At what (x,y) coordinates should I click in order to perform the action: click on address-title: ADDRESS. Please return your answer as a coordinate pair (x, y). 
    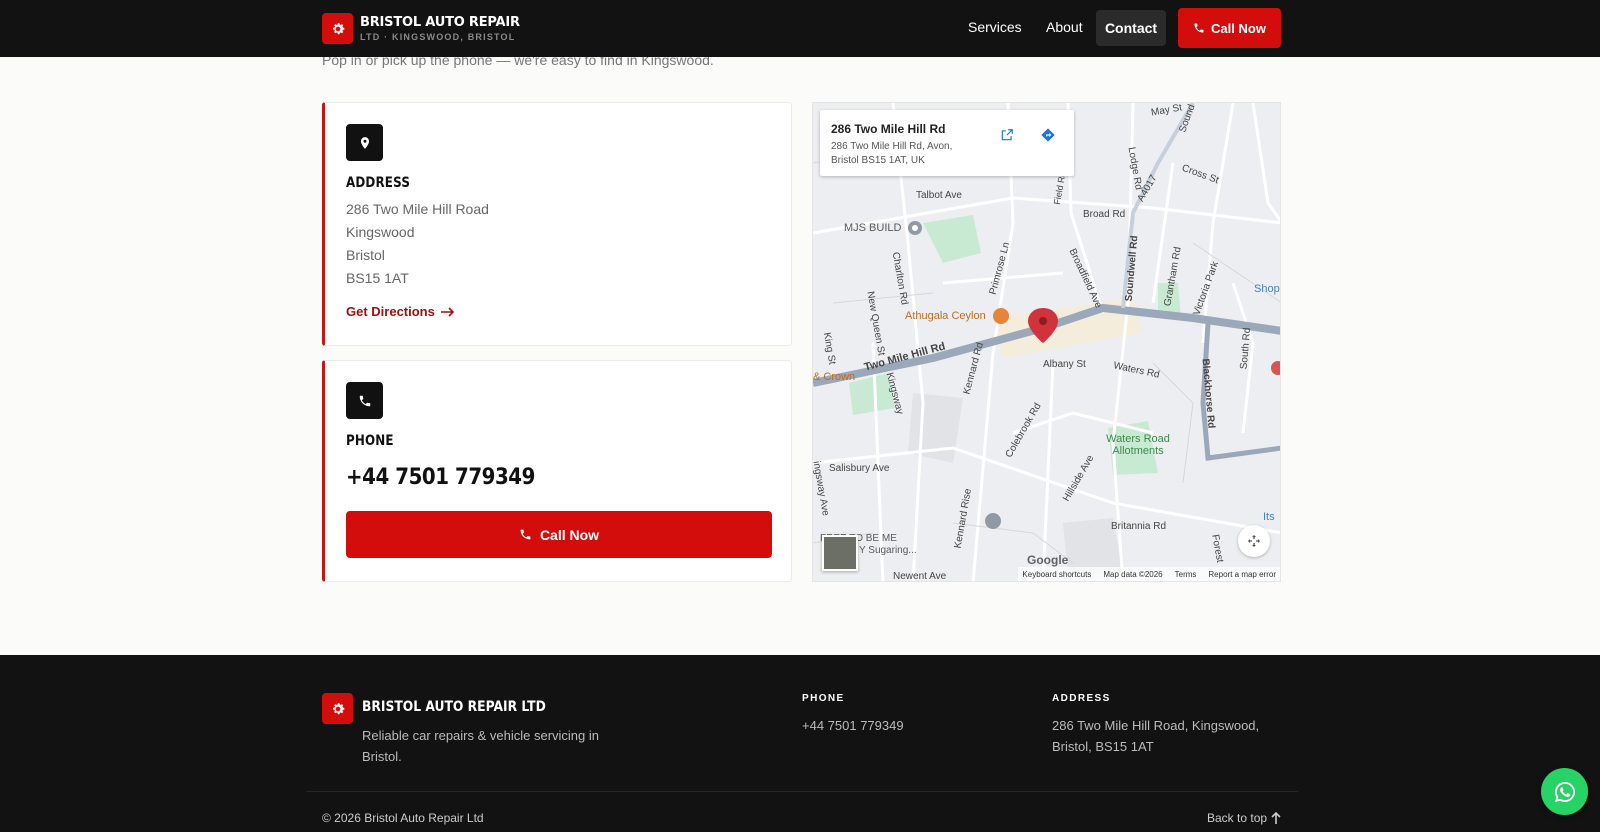
    Looking at the image, I should click on (378, 183).